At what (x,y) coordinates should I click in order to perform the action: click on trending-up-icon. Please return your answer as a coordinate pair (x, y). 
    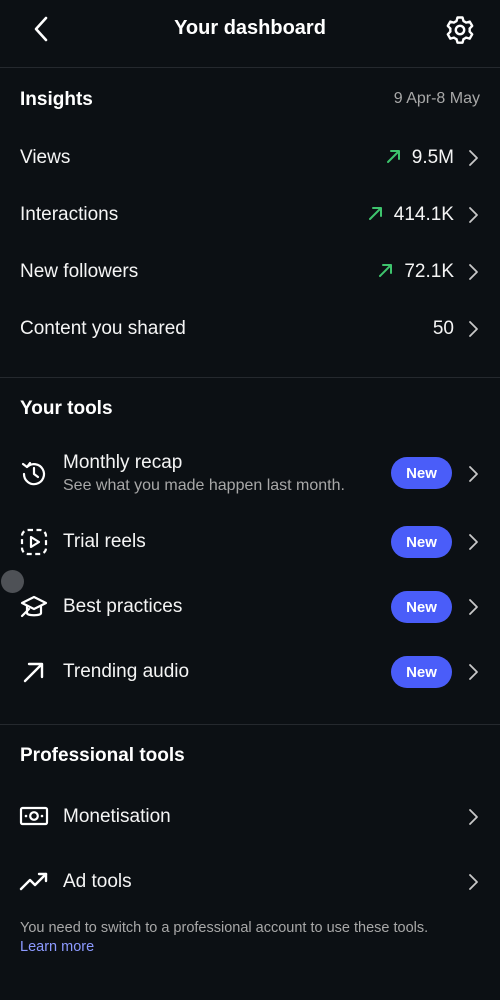
    Looking at the image, I should click on (34, 881).